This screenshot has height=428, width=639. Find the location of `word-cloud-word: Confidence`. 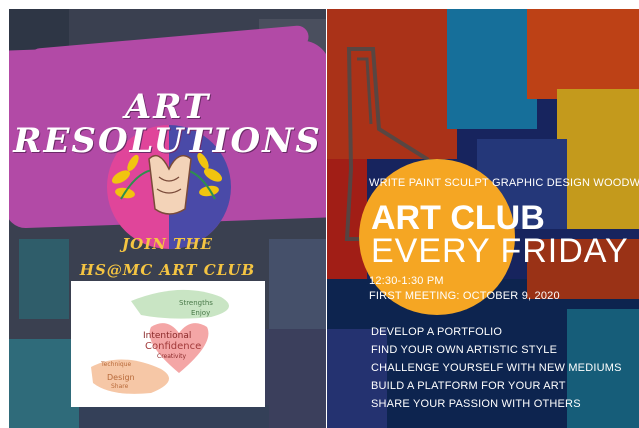

word-cloud-word: Confidence is located at coordinates (173, 346).